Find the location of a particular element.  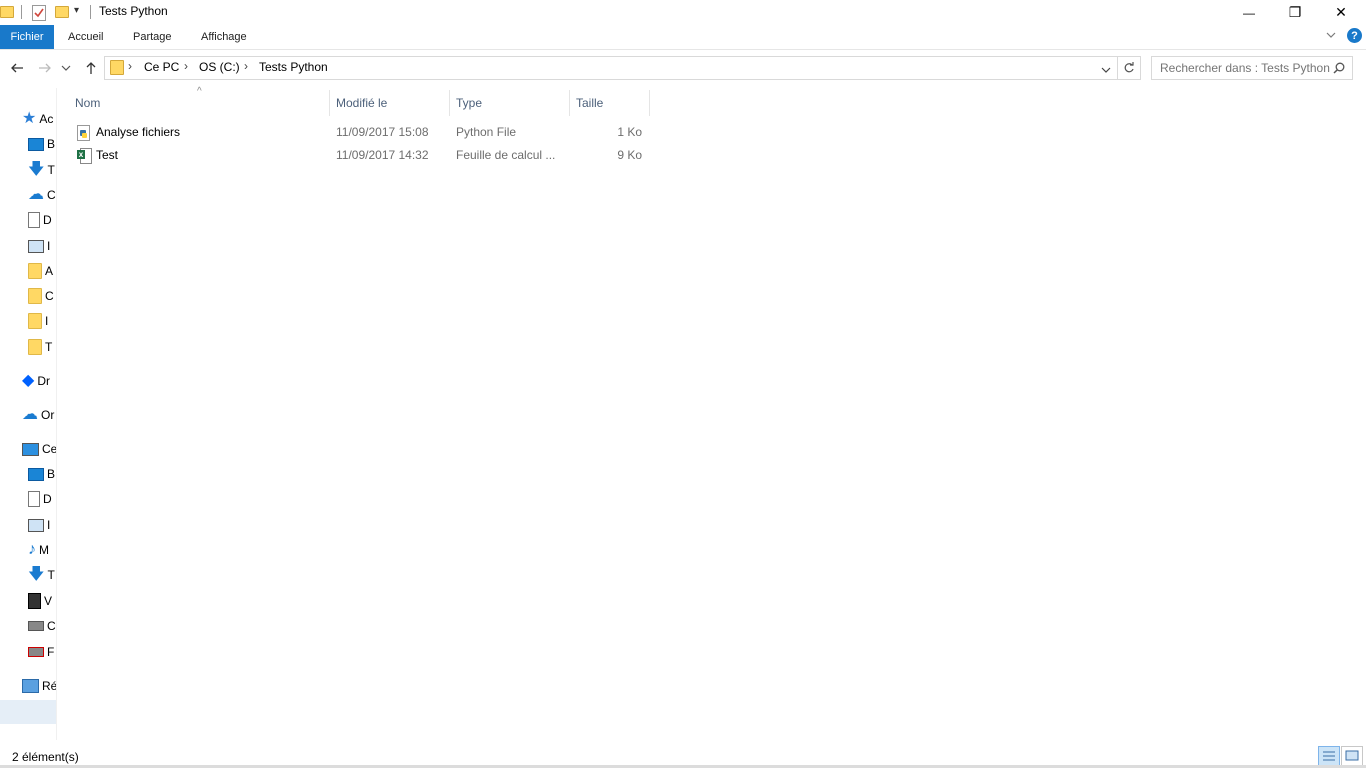

back-arrow-icon is located at coordinates (17, 67).